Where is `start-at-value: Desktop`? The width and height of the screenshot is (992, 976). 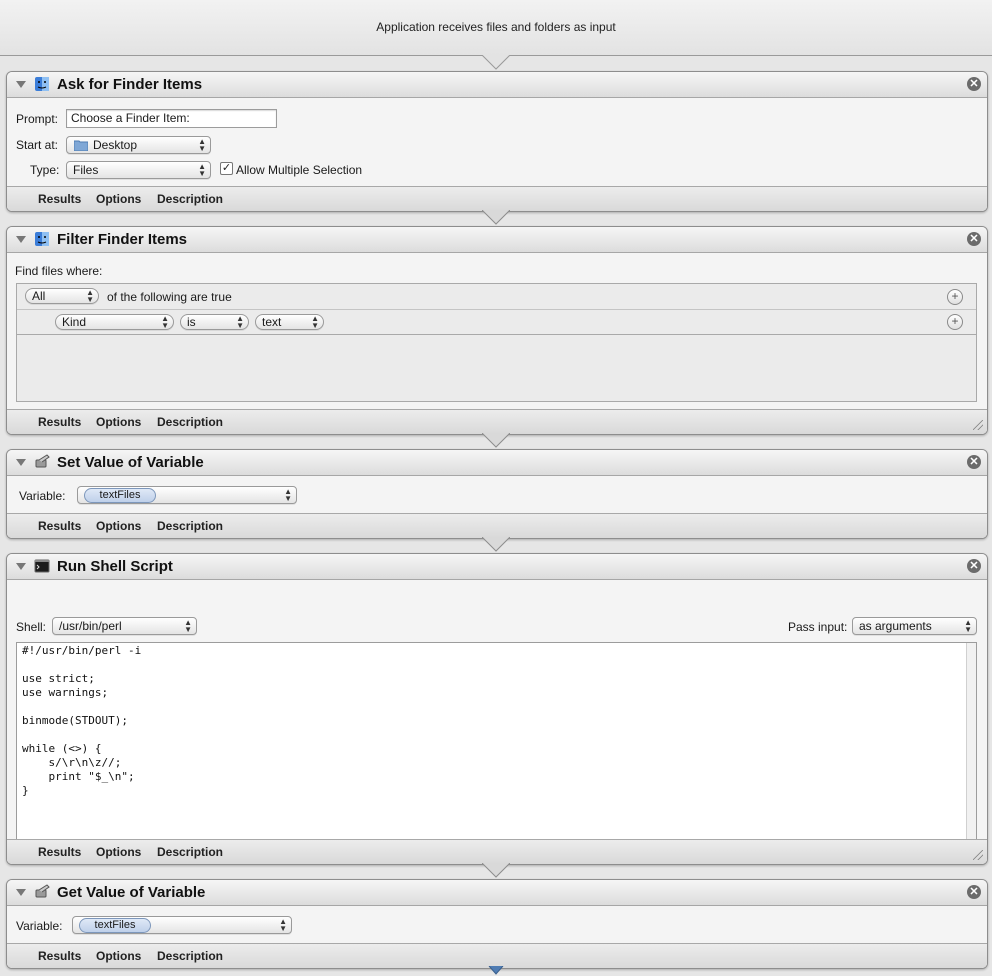 start-at-value: Desktop is located at coordinates (115, 145).